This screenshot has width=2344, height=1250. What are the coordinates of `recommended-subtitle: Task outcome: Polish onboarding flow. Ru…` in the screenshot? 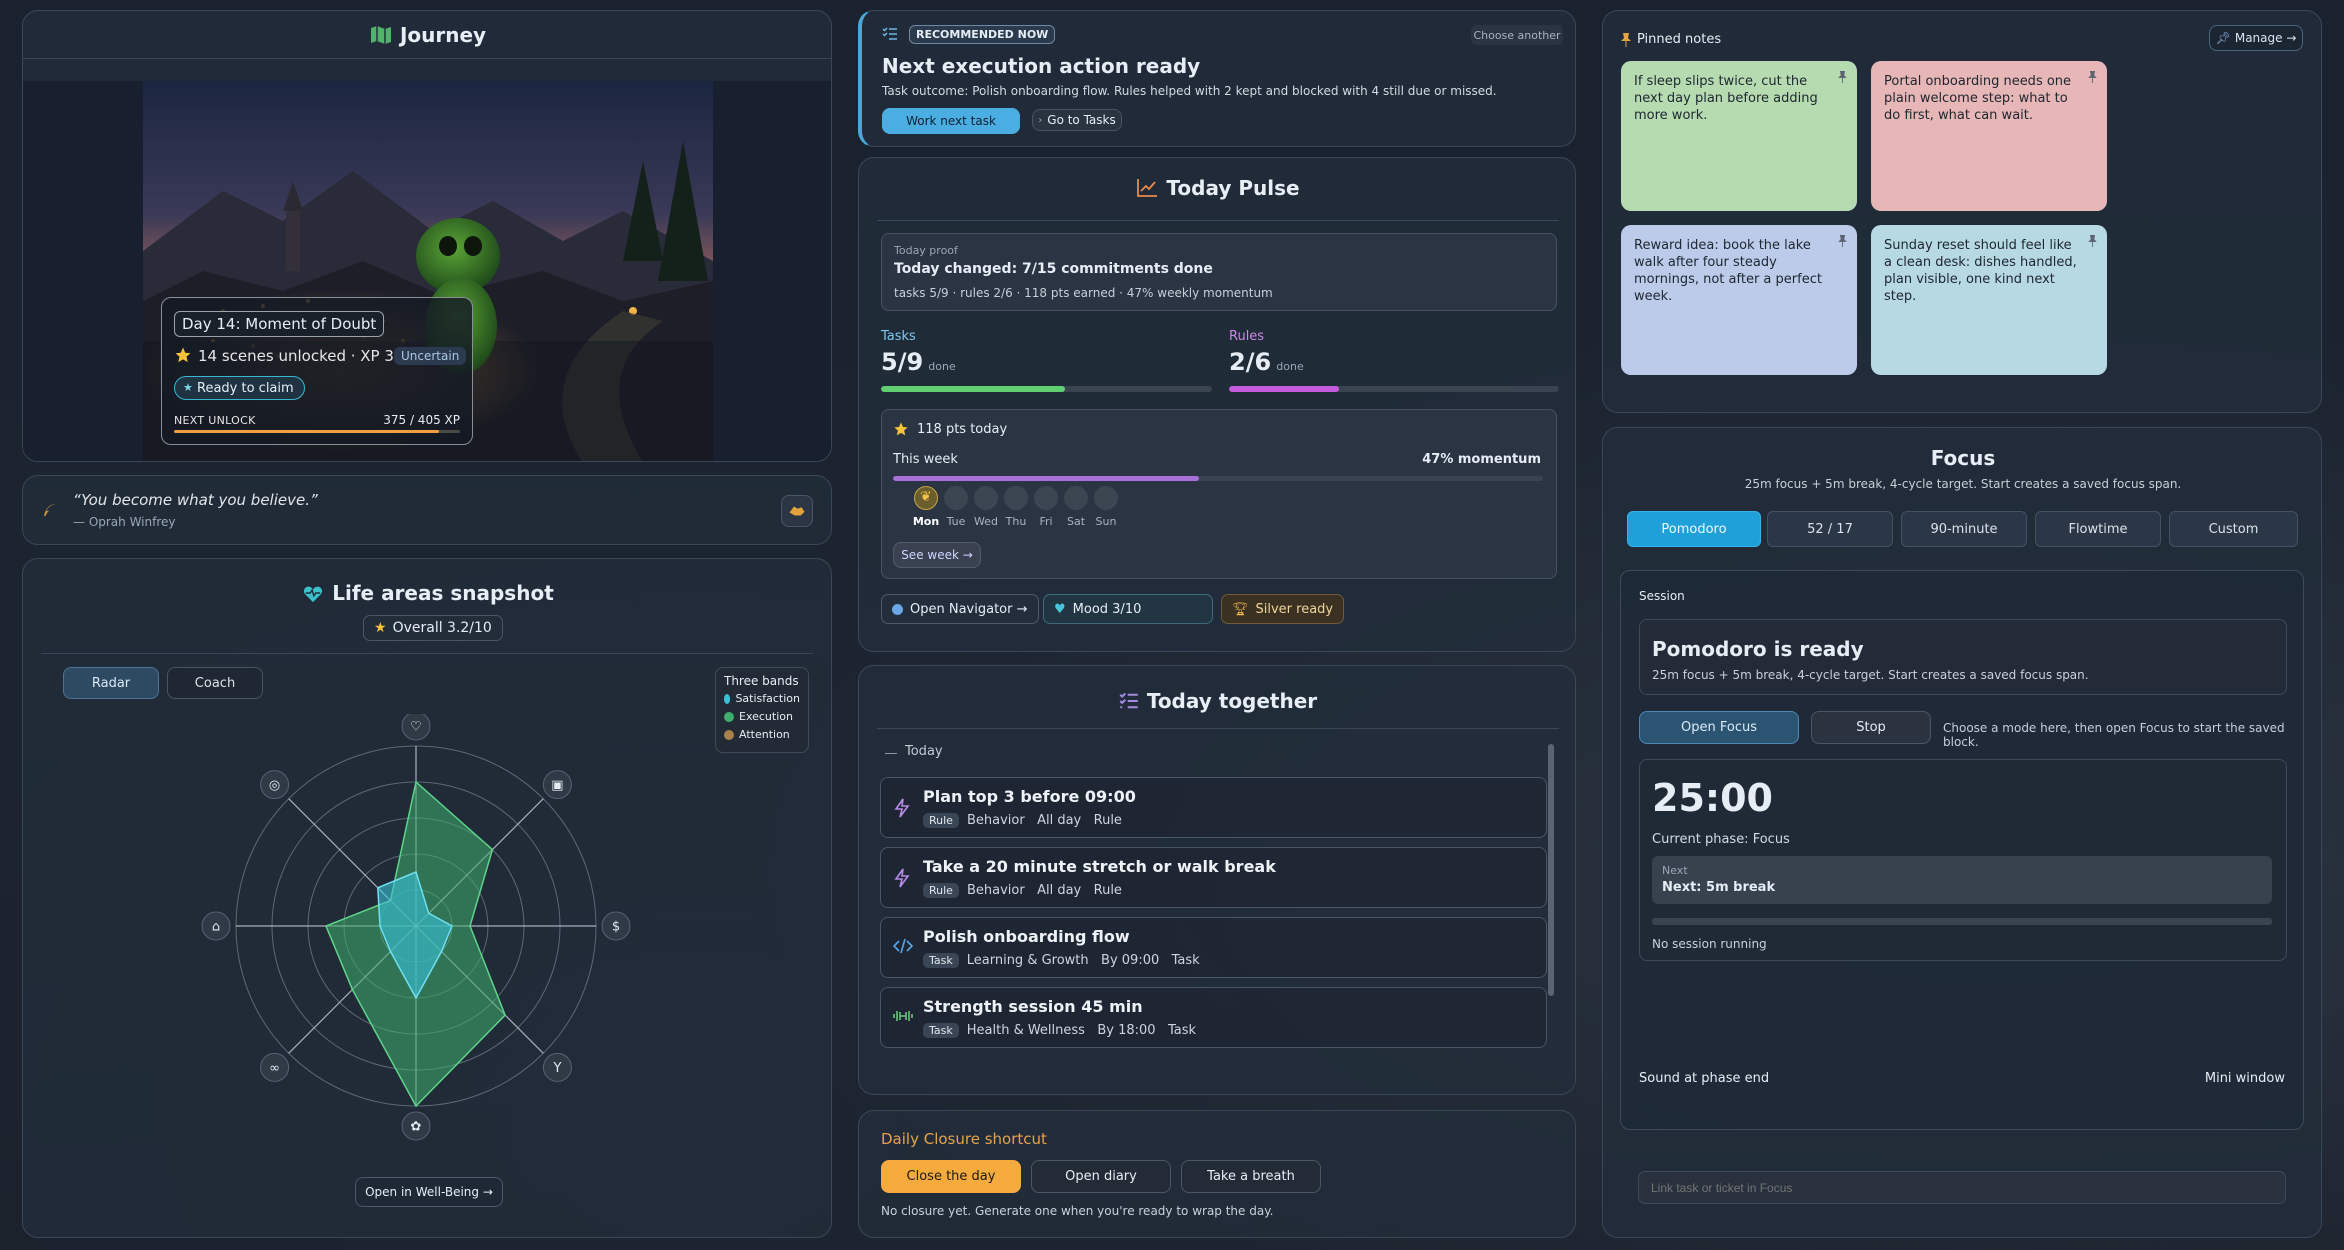 It's located at (1189, 91).